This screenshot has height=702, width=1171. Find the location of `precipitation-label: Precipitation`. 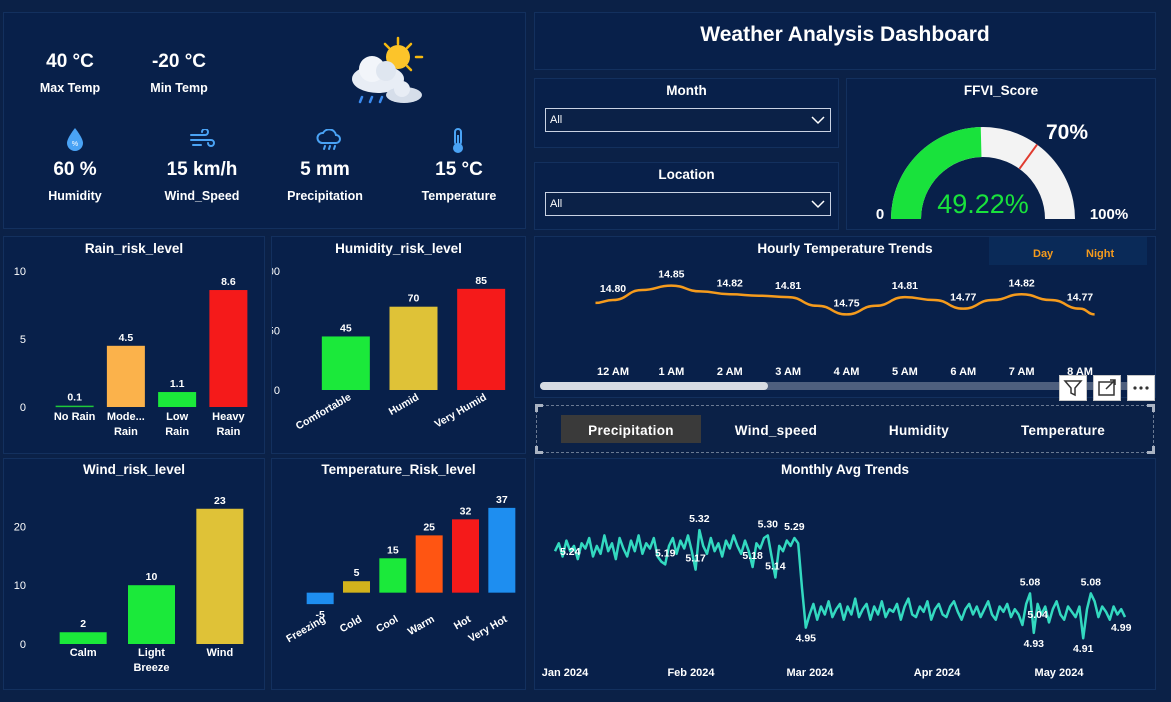

precipitation-label: Precipitation is located at coordinates (325, 196).